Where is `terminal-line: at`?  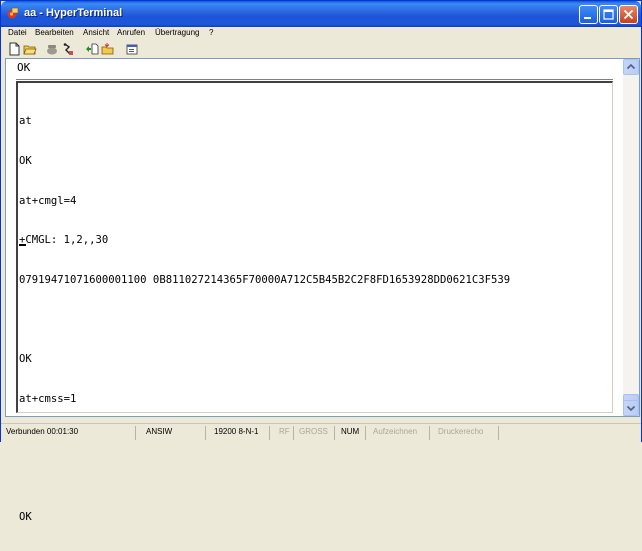
terminal-line: at is located at coordinates (25, 121).